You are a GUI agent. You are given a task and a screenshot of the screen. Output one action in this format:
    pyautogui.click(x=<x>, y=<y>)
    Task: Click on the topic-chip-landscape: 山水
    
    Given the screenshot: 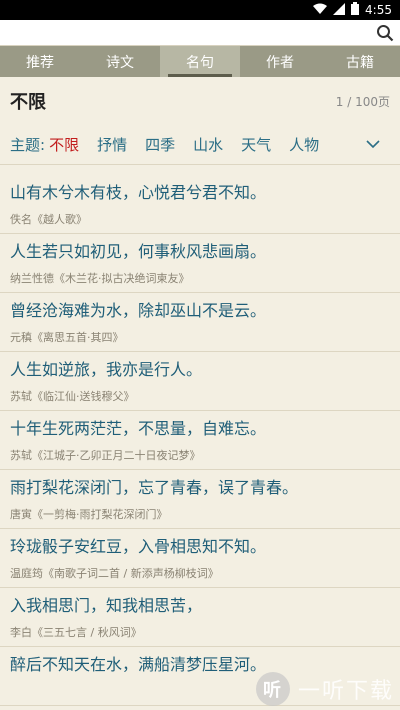 What is the action you would take?
    pyautogui.click(x=208, y=144)
    